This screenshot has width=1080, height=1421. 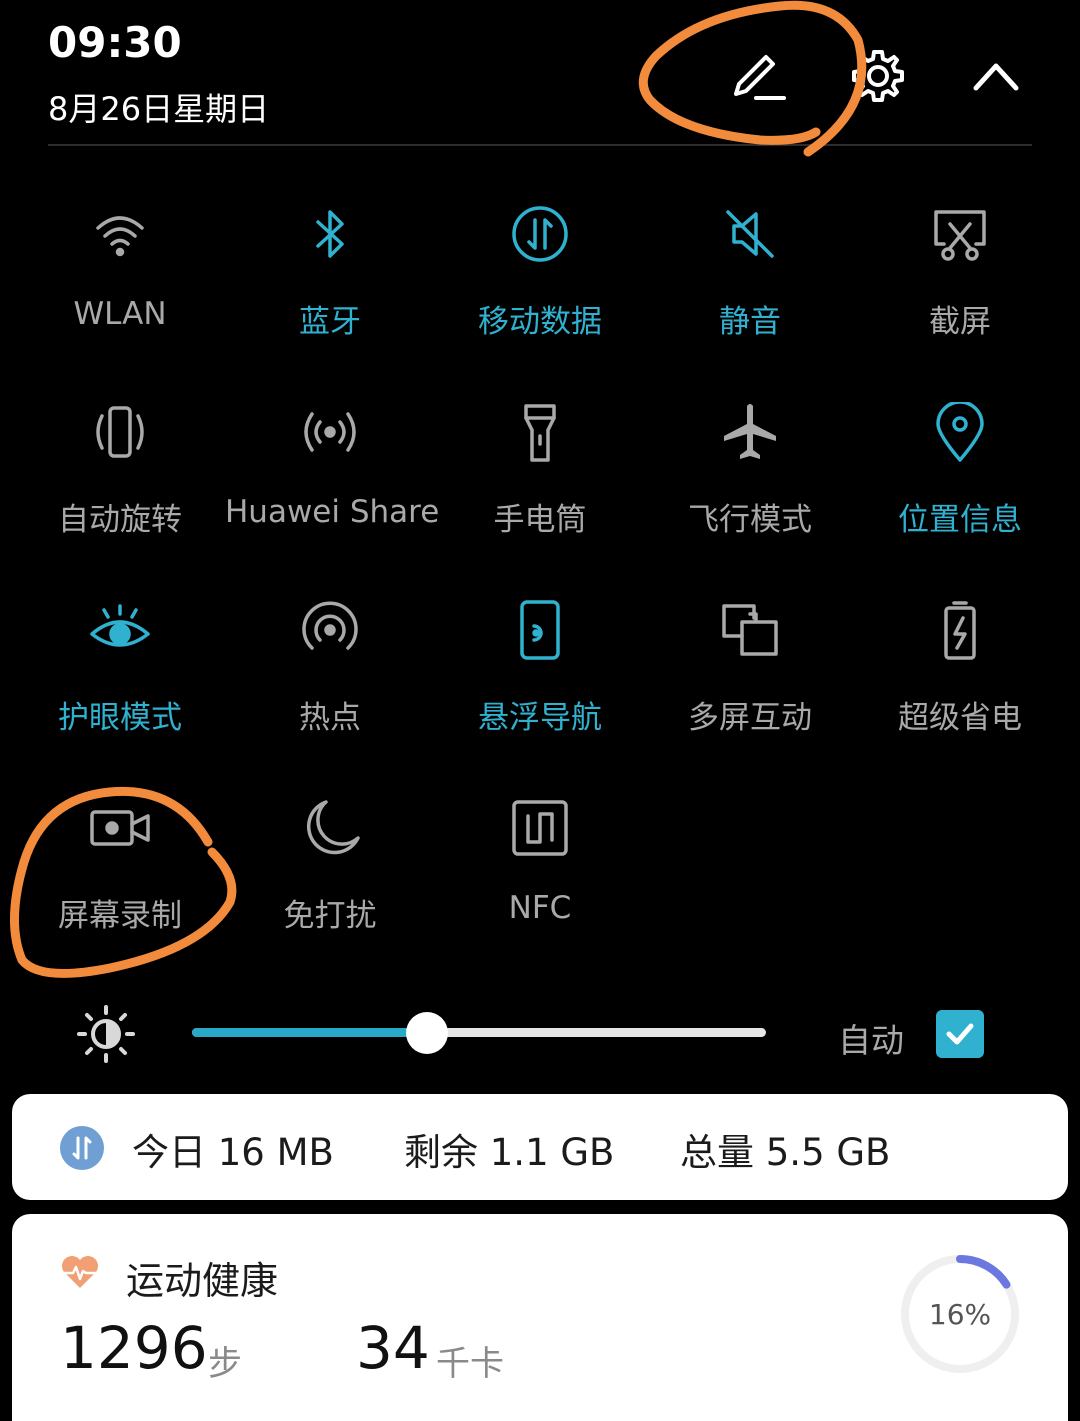 What do you see at coordinates (310, 1032) in the screenshot?
I see `slider-fill` at bounding box center [310, 1032].